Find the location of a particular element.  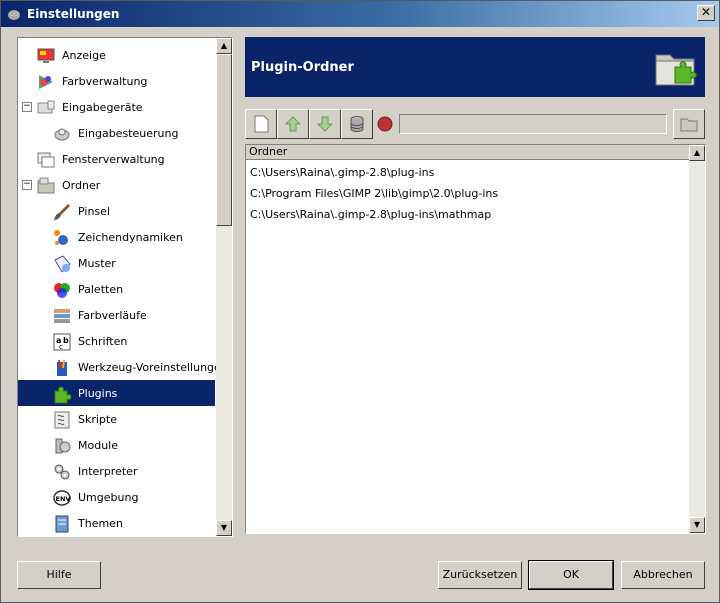

window-title: Einstellungen is located at coordinates (73, 14).